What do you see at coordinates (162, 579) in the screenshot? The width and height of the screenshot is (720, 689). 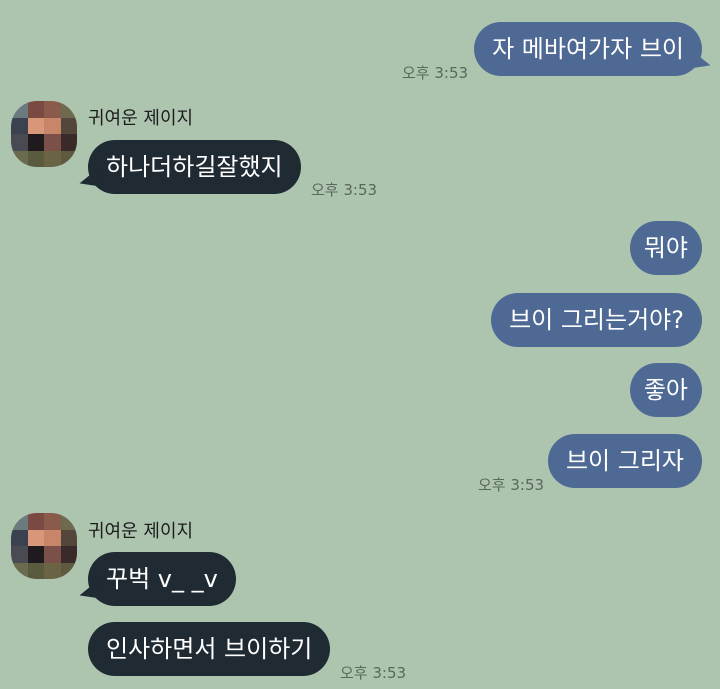 I see `their-message-bubble: 꾸벅 v_ _v` at bounding box center [162, 579].